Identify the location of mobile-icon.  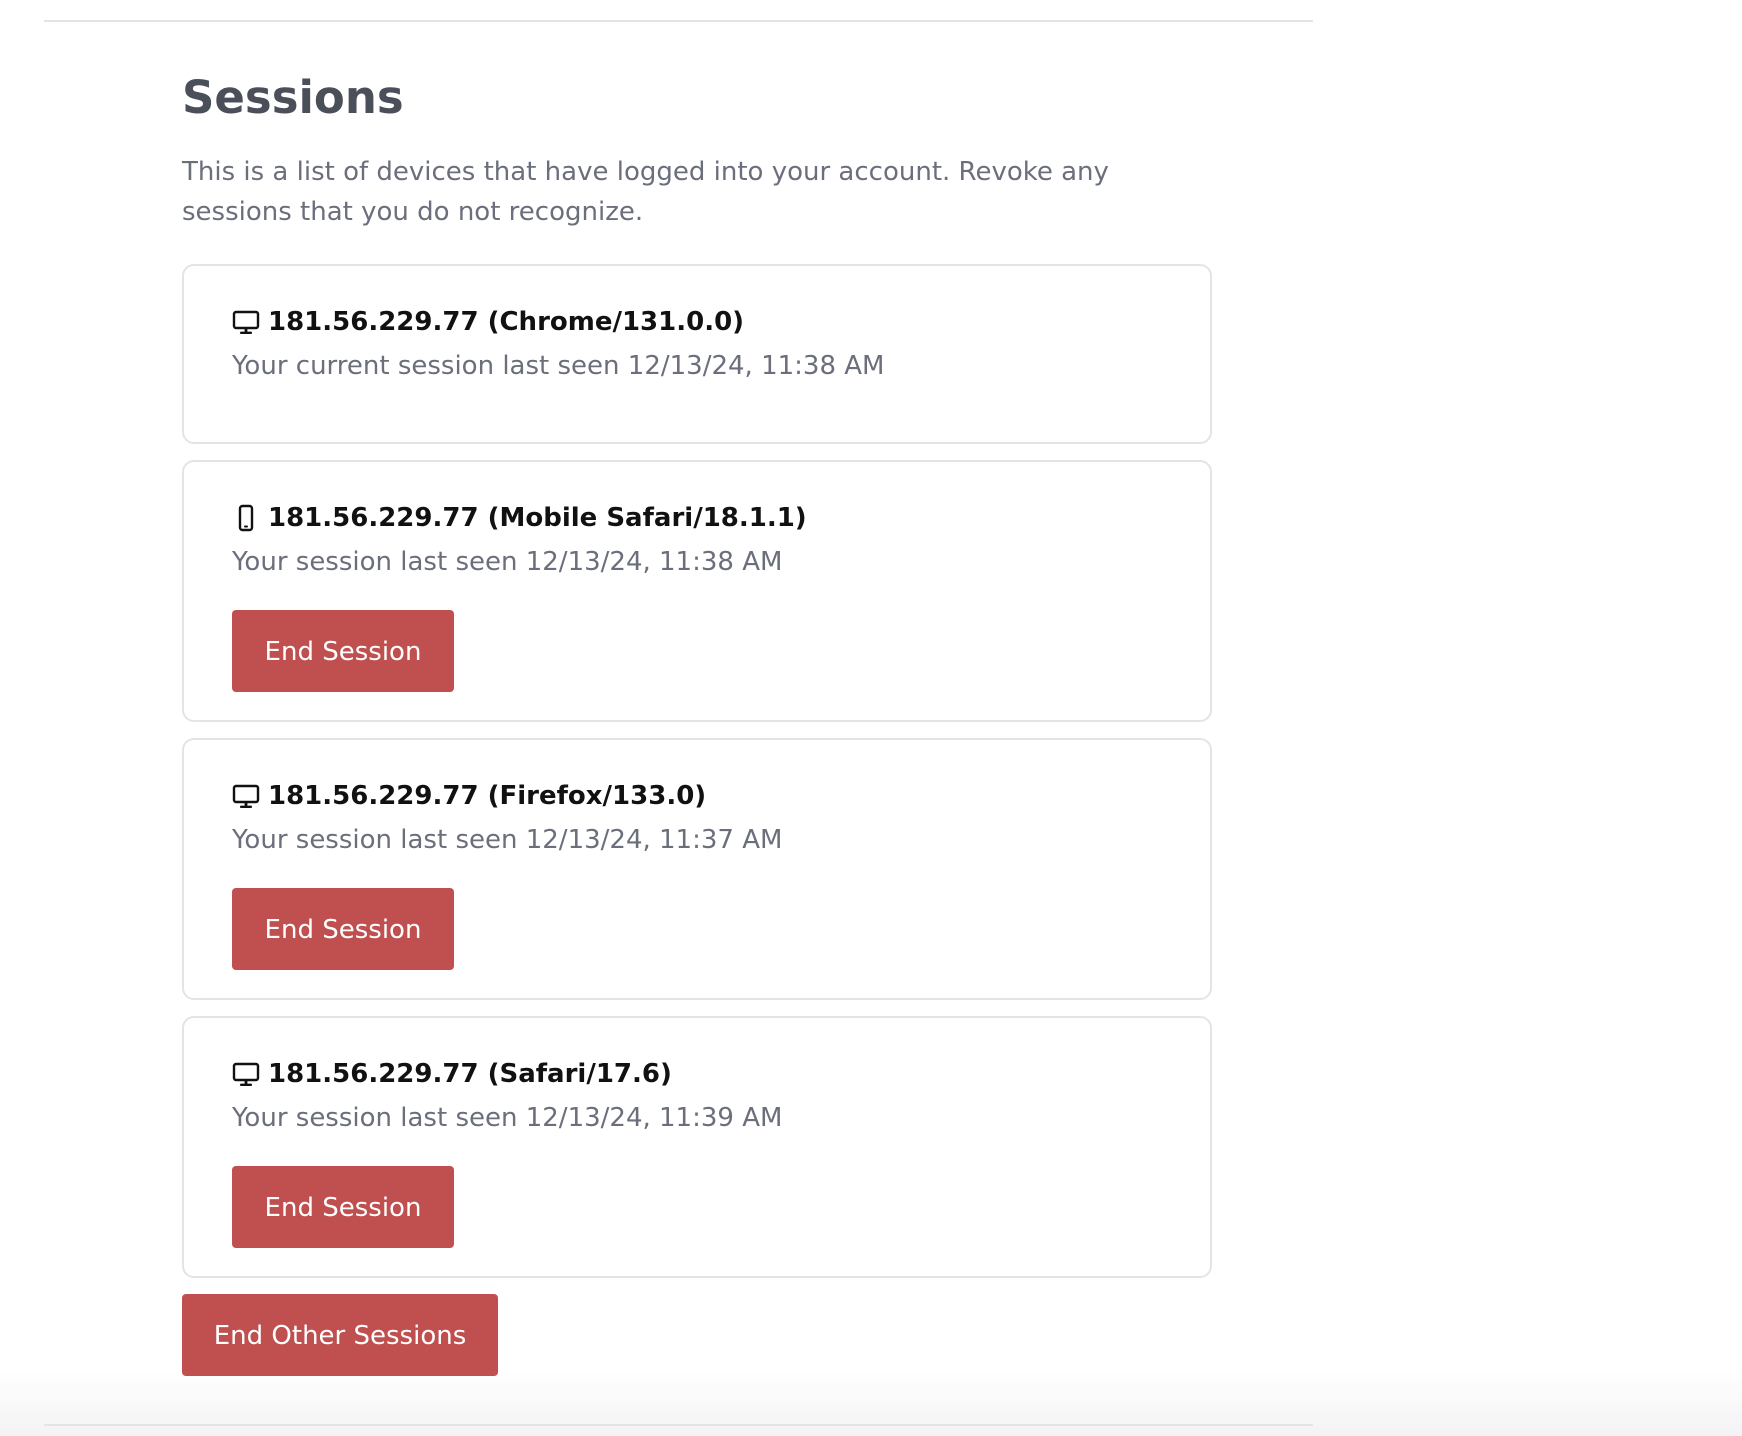
(246, 518).